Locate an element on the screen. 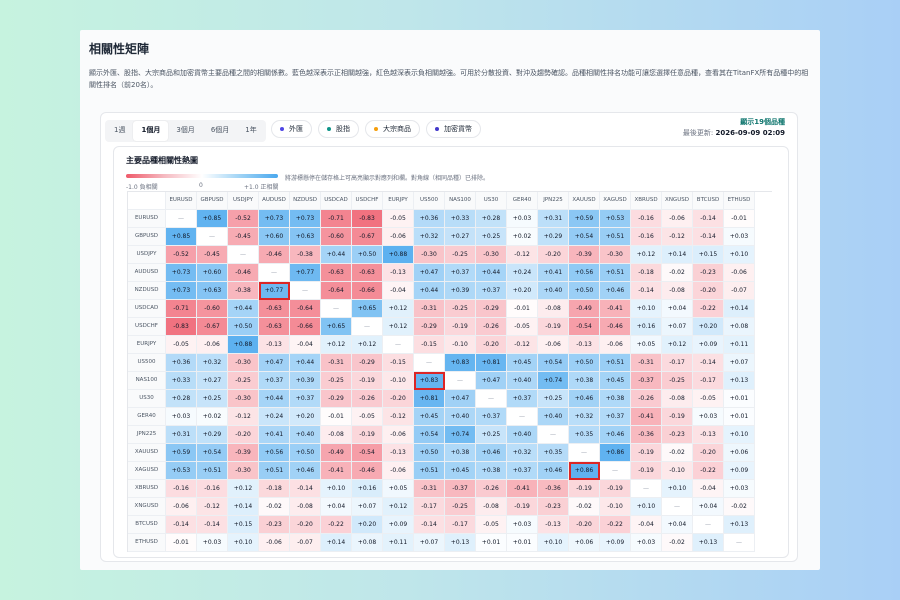 The width and height of the screenshot is (900, 600). heatmap-cell-nzdusd-xagusd: +0.46 is located at coordinates (615, 291).